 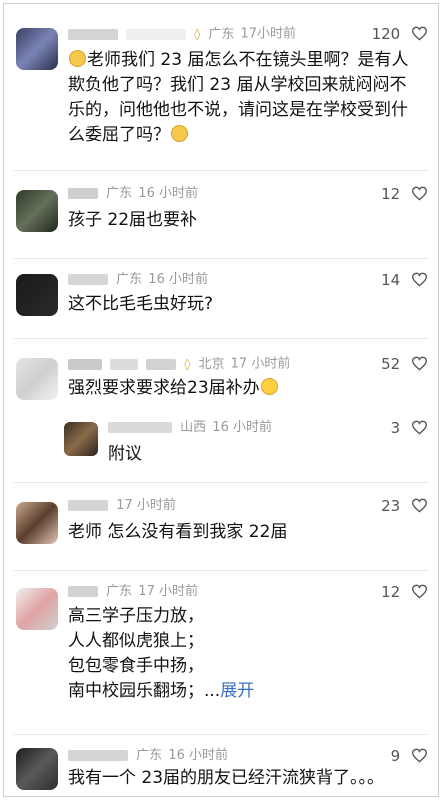 What do you see at coordinates (242, 654) in the screenshot?
I see `comment-text: 高三学子压力放， 人人都似虎狼上； 包包零食手中扬， 南中校园乐翻场；...展开` at bounding box center [242, 654].